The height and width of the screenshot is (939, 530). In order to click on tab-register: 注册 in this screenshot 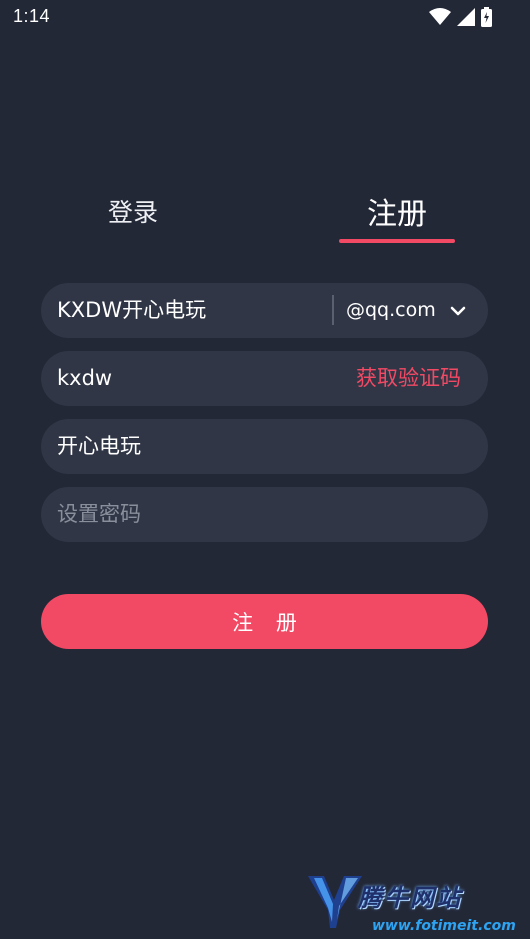, I will do `click(397, 211)`.